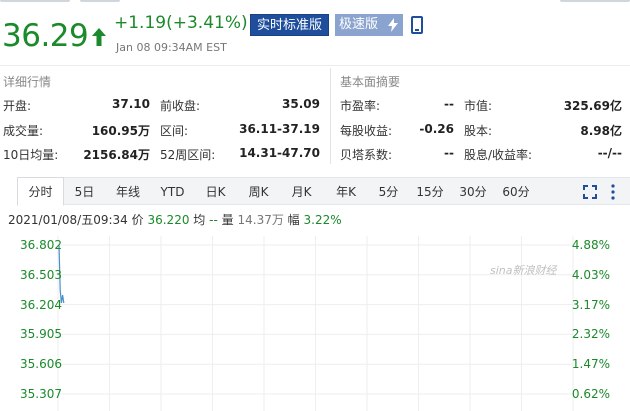 Image resolution: width=630 pixels, height=411 pixels. I want to click on y-left-tick: 35.307, so click(41, 394).